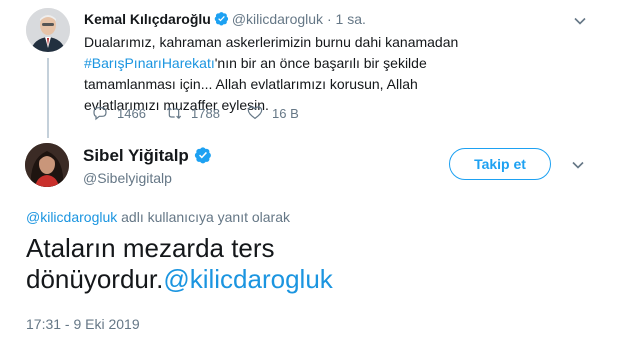  Describe the element at coordinates (100, 114) in the screenshot. I see `reply-icon` at that location.